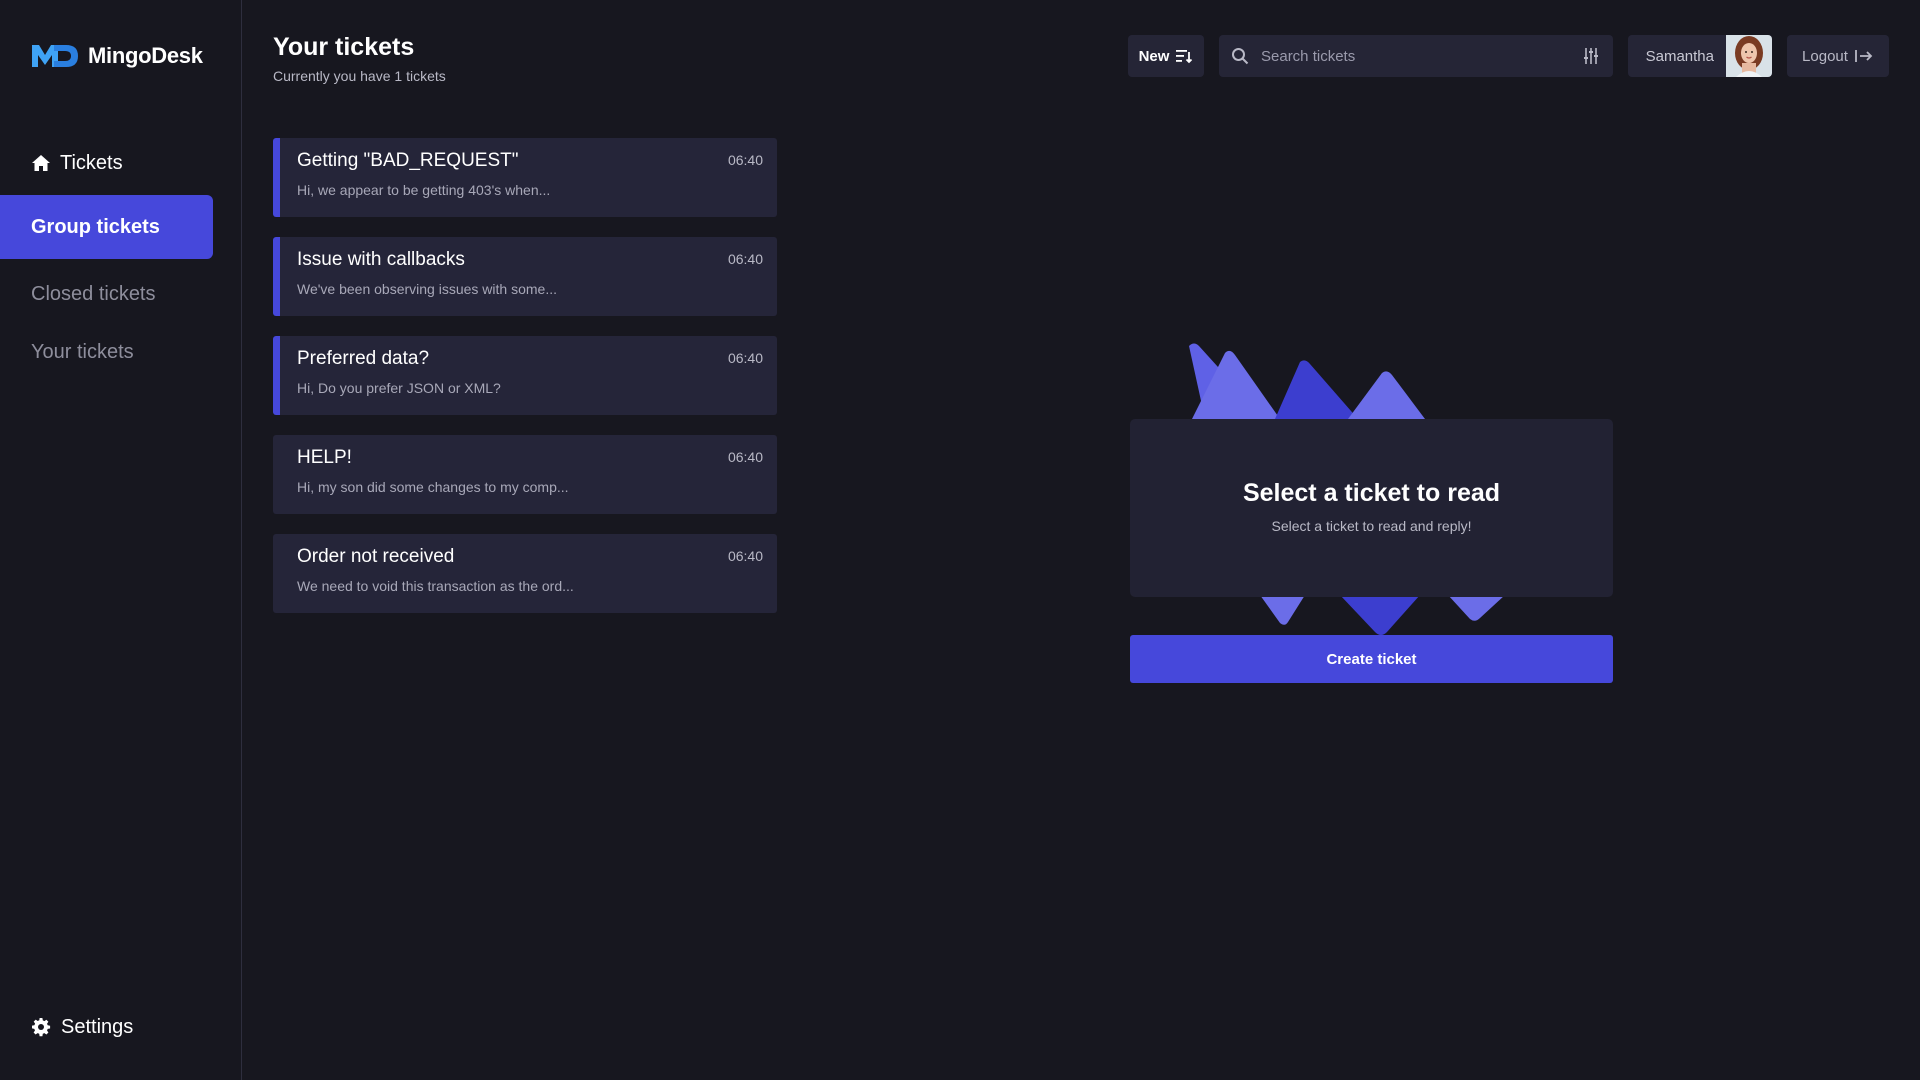 The image size is (1920, 1080). I want to click on page-subtitle: Currently you have 1 tickets, so click(359, 76).